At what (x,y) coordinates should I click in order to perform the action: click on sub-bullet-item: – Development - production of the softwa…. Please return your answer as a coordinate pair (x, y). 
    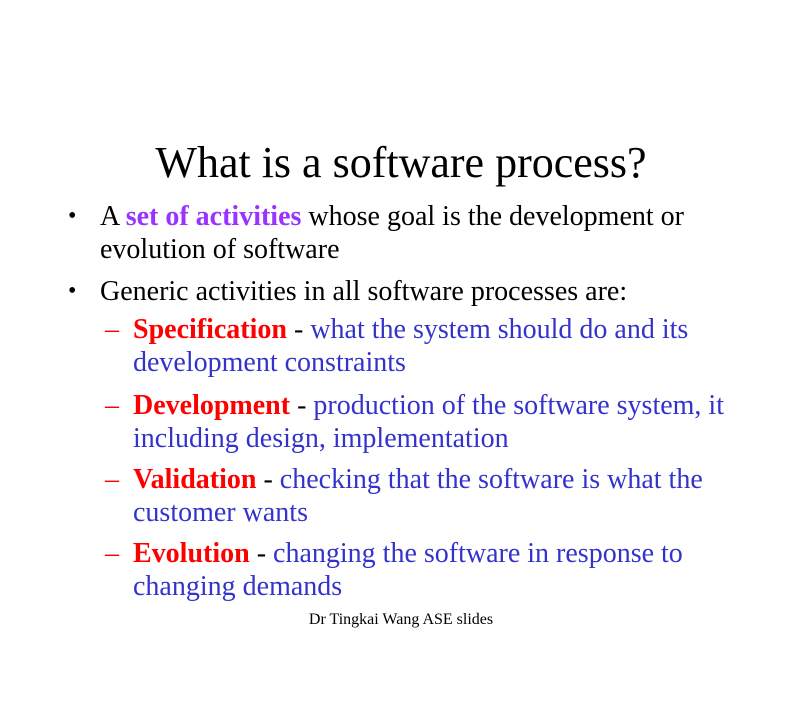
    Looking at the image, I should click on (429, 422).